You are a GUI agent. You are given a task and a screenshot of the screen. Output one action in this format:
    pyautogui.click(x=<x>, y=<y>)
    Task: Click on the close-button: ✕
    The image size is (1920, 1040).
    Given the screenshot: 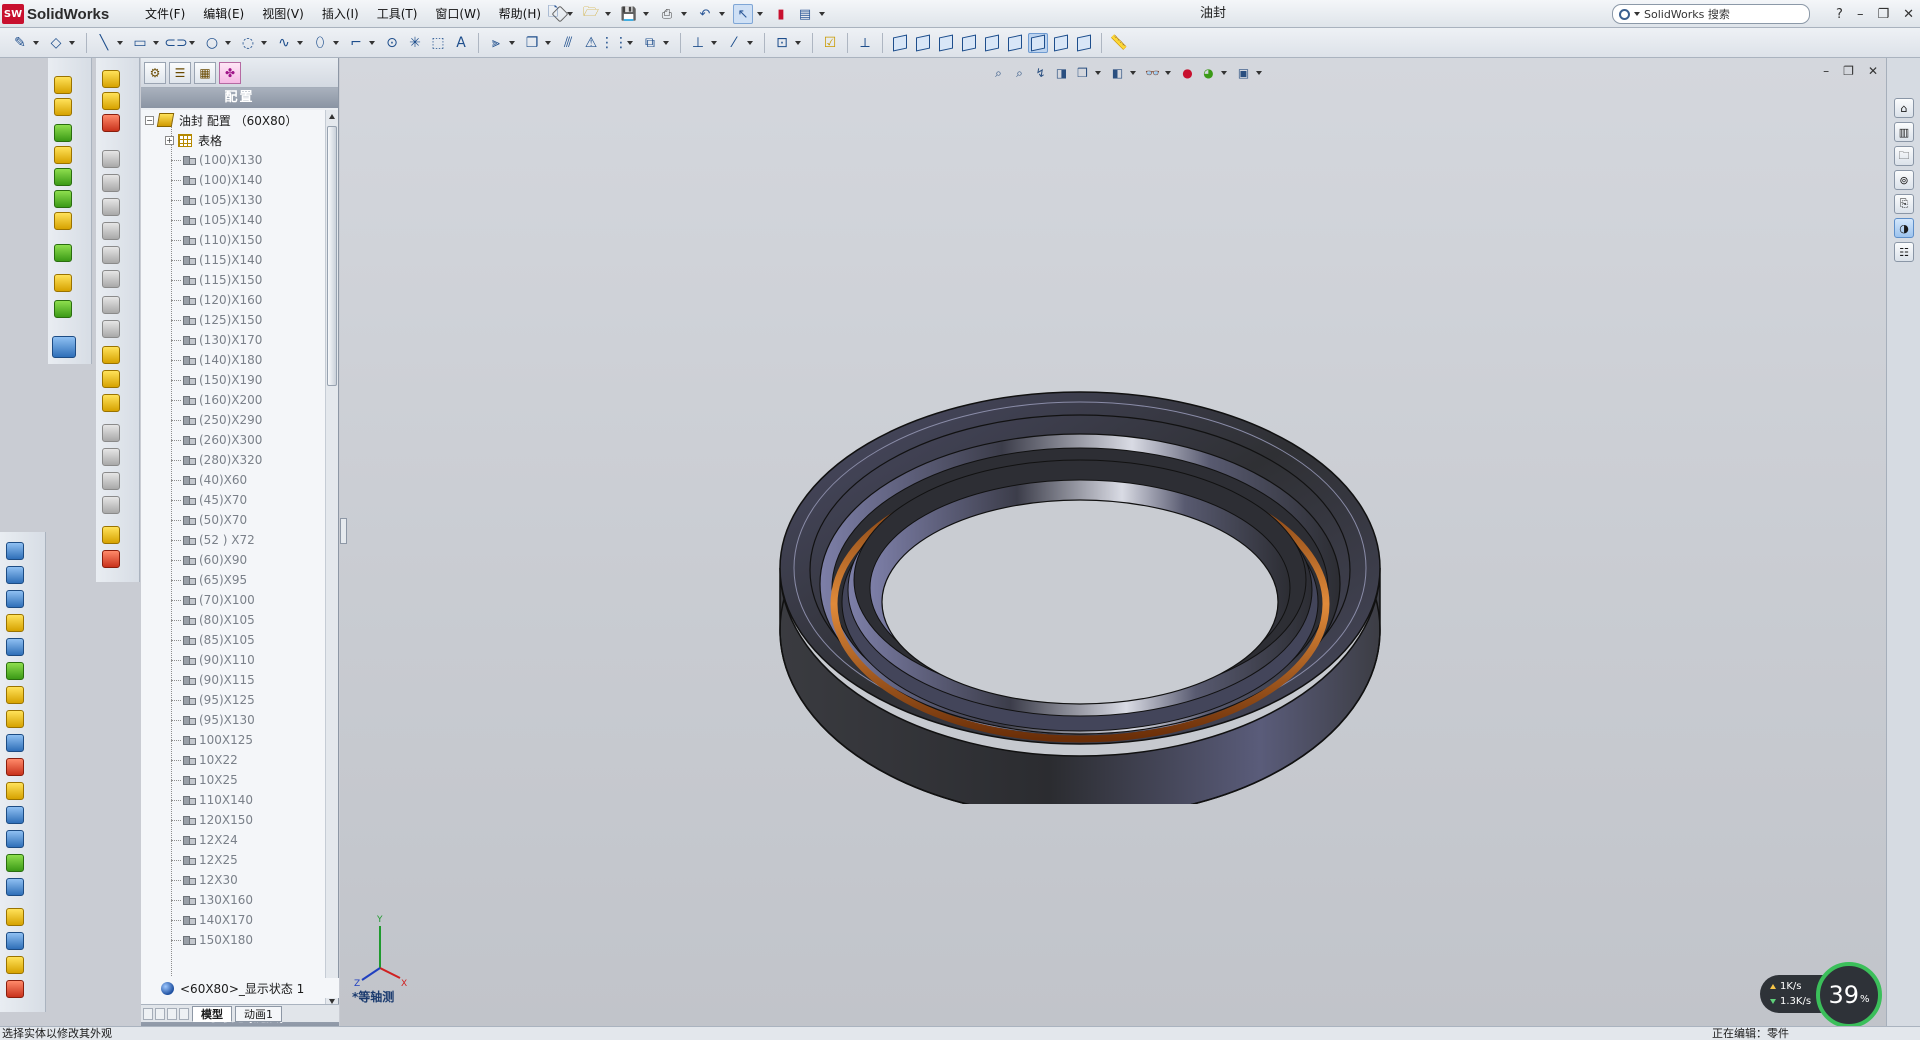 What is the action you would take?
    pyautogui.click(x=1908, y=14)
    